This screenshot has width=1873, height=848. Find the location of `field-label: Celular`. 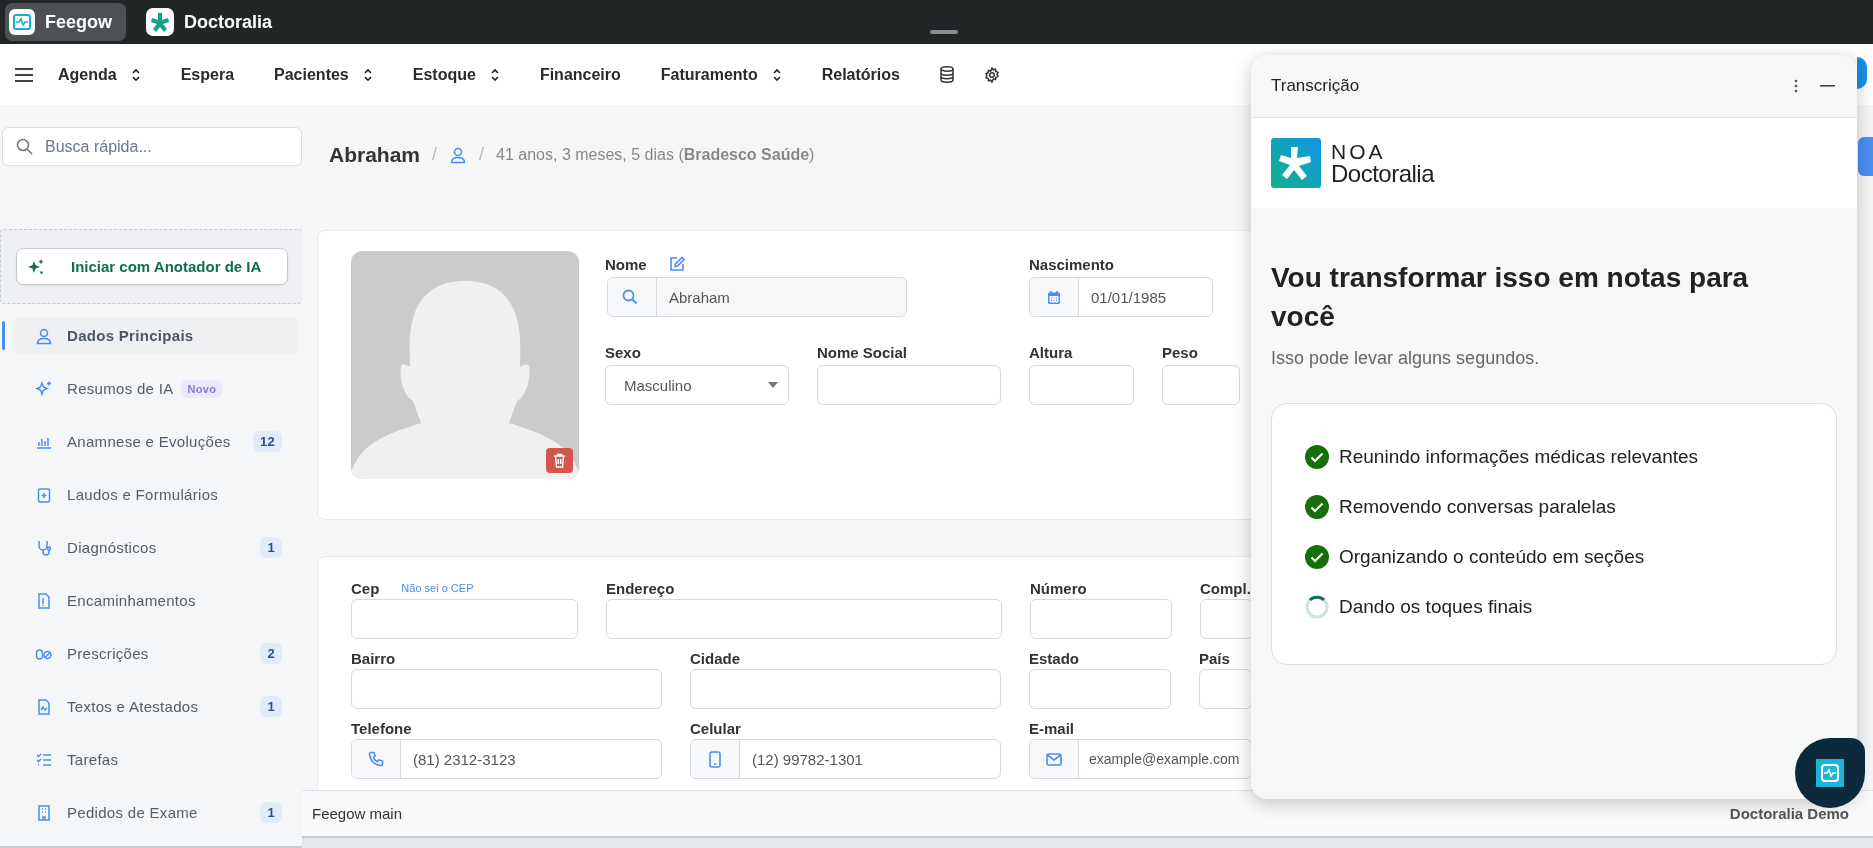

field-label: Celular is located at coordinates (715, 728).